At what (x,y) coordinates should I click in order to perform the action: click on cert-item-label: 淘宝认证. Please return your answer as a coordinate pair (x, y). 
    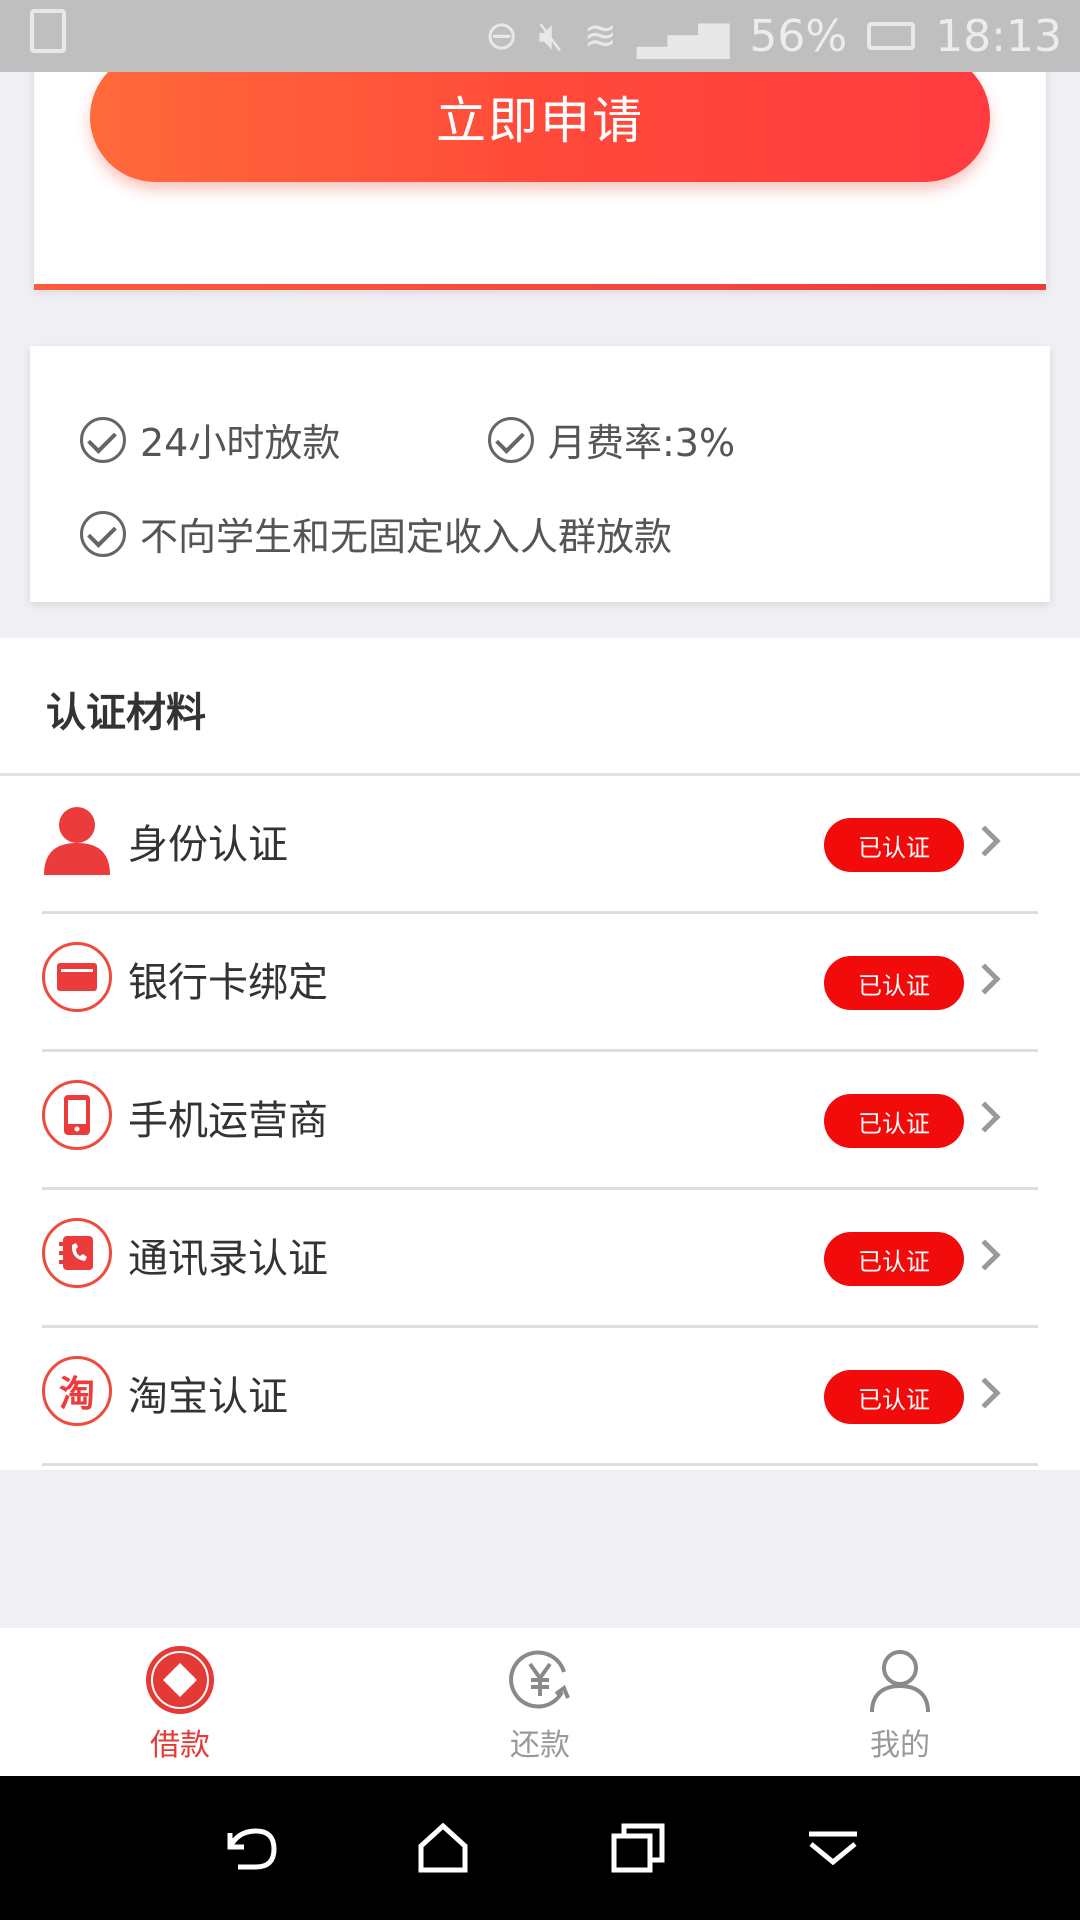
    Looking at the image, I should click on (208, 1397).